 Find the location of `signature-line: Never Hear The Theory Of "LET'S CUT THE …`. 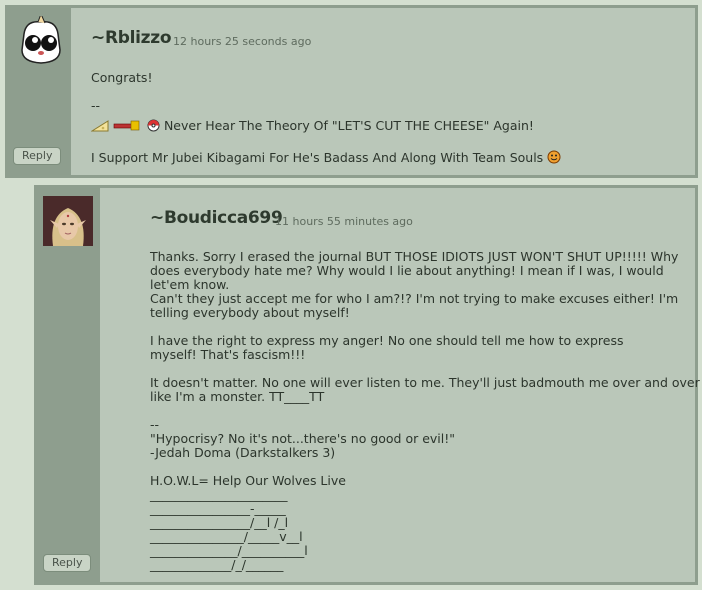

signature-line: Never Hear The Theory Of "LET'S CUT THE … is located at coordinates (312, 126).